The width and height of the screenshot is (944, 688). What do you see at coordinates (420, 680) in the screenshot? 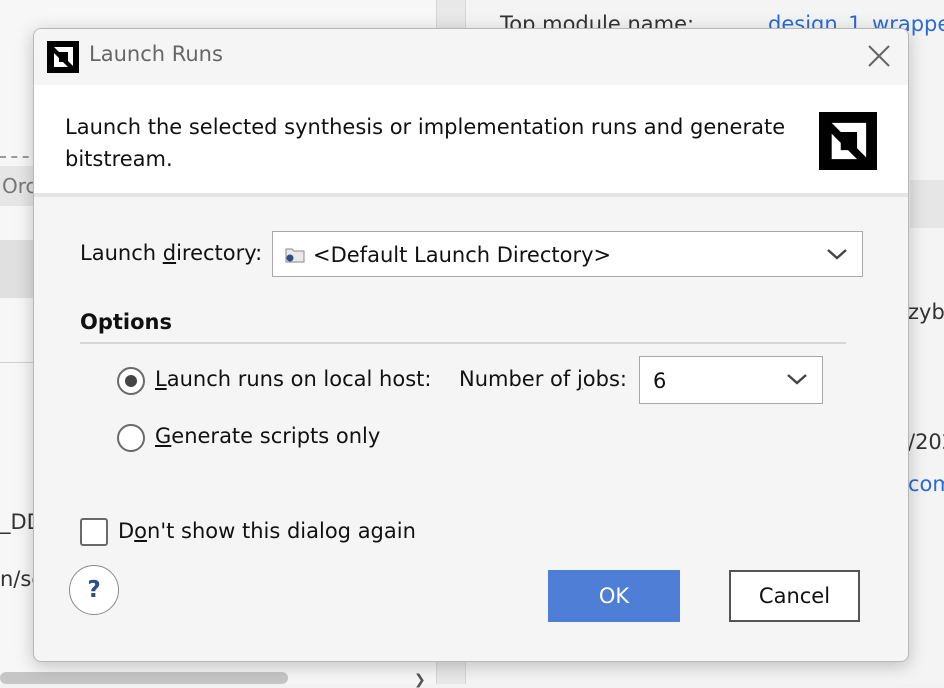
I see `scroll-right-arrow-icon: ❯` at bounding box center [420, 680].